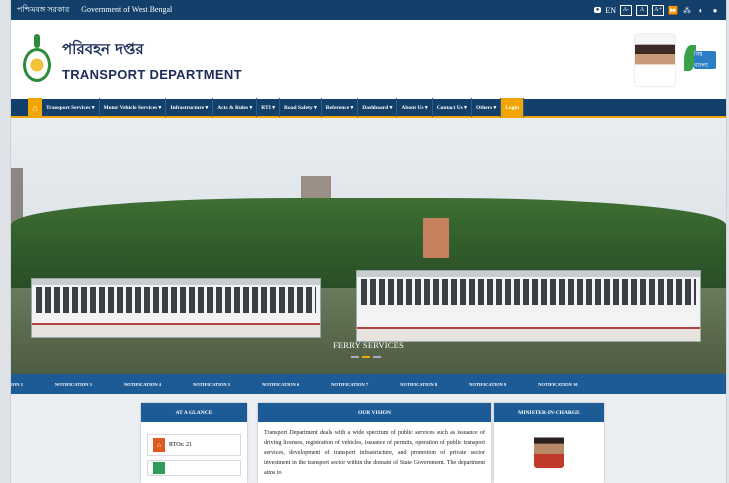  Describe the element at coordinates (103, 48) in the screenshot. I see `site-title-bn: পরিবহন দপ্তর` at that location.